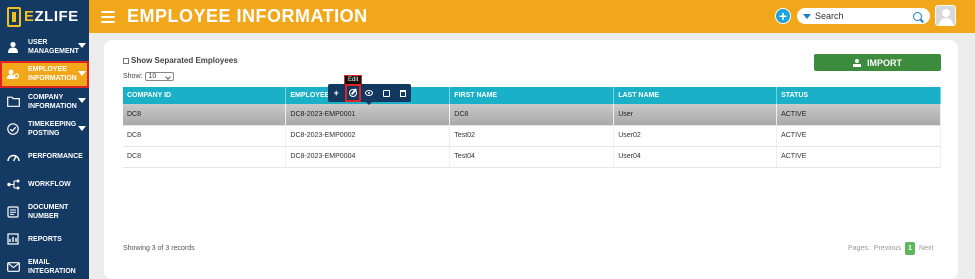 This screenshot has width=975, height=279. I want to click on toolbar-pointer, so click(369, 103).